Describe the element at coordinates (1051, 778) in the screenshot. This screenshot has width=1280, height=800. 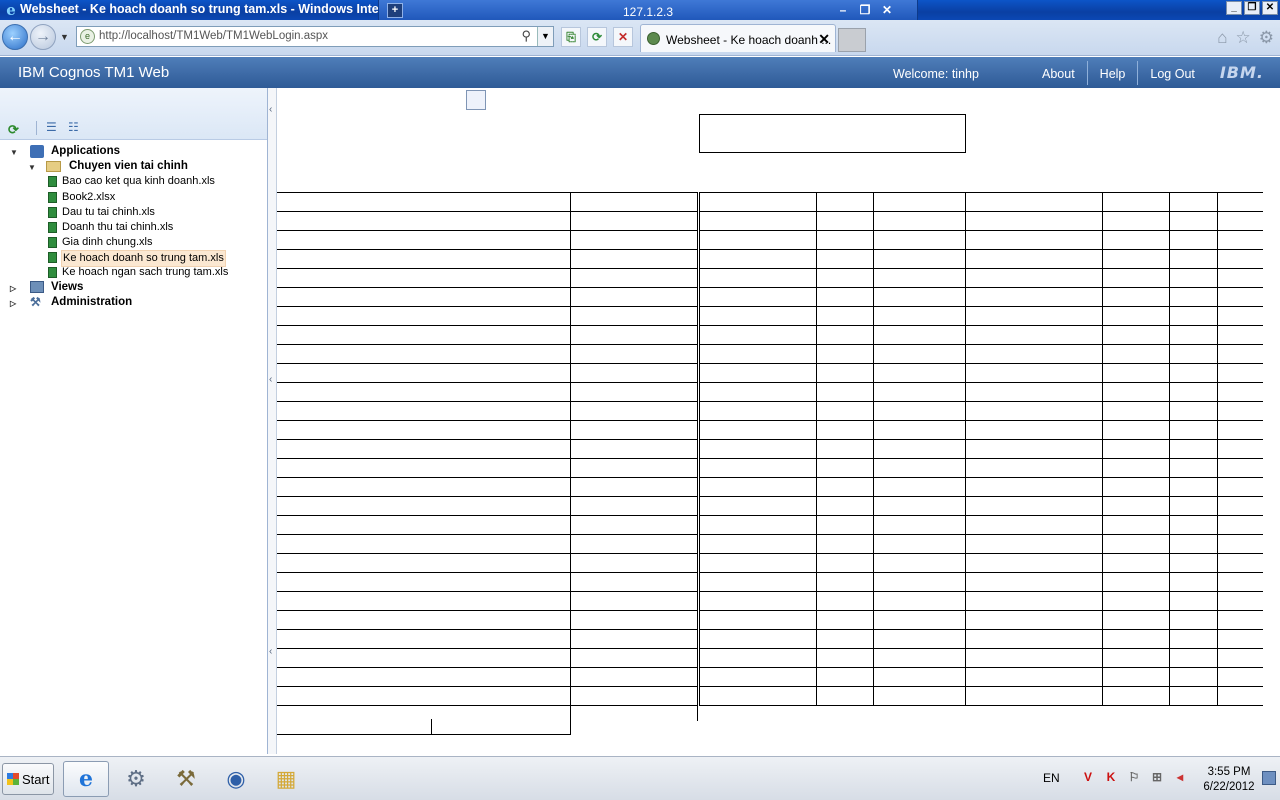
I see `language-indicator: EN` at that location.